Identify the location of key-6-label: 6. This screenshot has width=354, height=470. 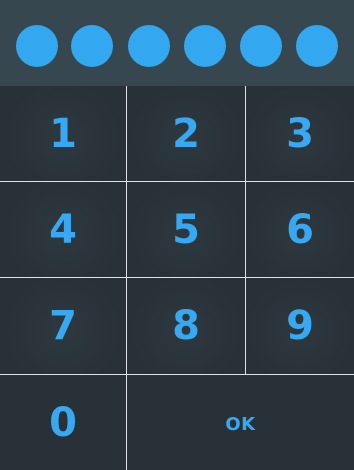
(300, 229).